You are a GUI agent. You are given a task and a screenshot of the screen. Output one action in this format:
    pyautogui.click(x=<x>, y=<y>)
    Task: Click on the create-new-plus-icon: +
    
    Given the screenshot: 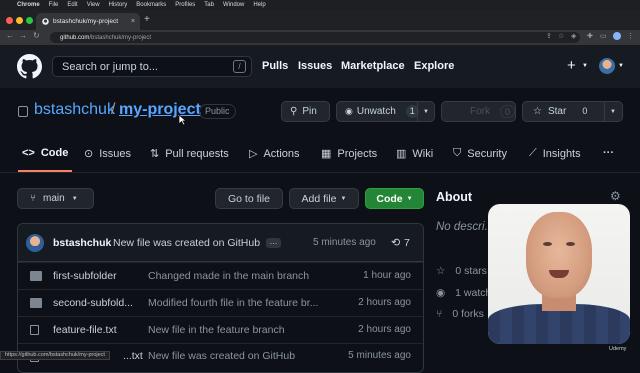 What is the action you would take?
    pyautogui.click(x=571, y=65)
    